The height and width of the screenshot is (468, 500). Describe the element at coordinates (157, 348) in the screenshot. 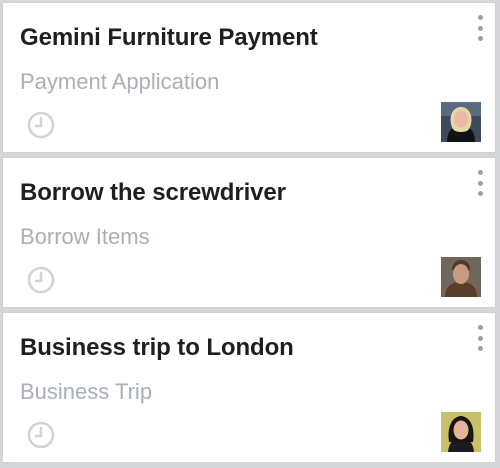

I see `card-title: Business trip to London` at that location.